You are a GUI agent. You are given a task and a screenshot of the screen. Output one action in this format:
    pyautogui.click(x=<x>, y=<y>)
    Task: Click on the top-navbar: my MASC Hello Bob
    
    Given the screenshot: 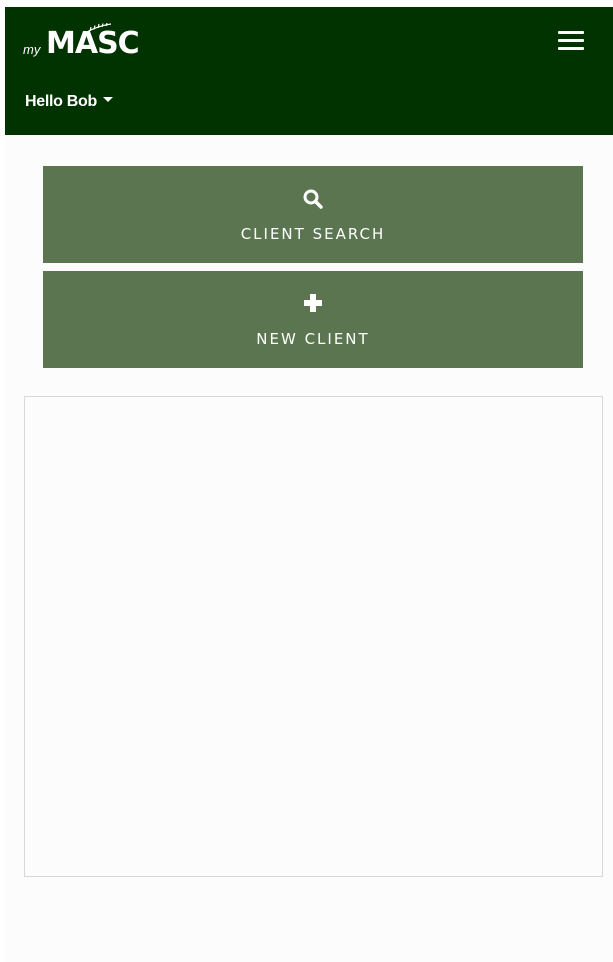 What is the action you would take?
    pyautogui.click(x=309, y=71)
    